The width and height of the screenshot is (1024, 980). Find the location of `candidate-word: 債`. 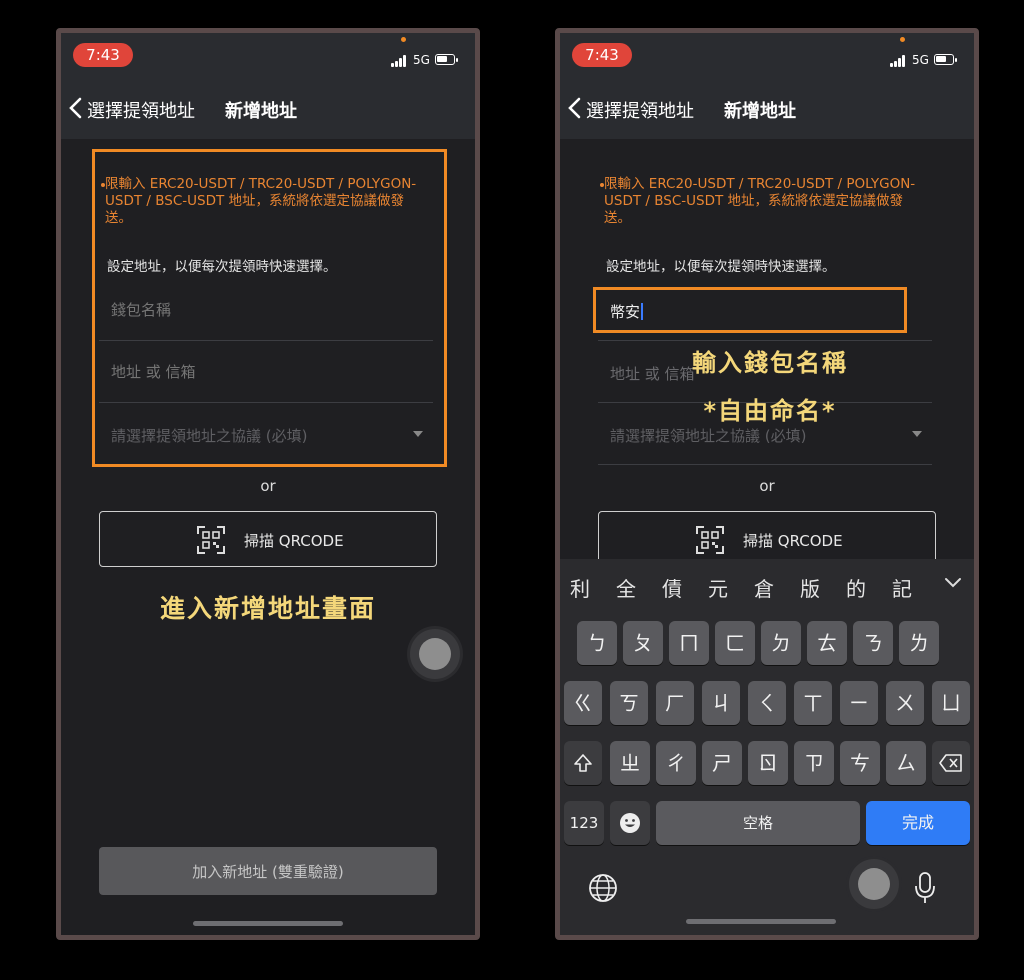

candidate-word: 債 is located at coordinates (672, 587).